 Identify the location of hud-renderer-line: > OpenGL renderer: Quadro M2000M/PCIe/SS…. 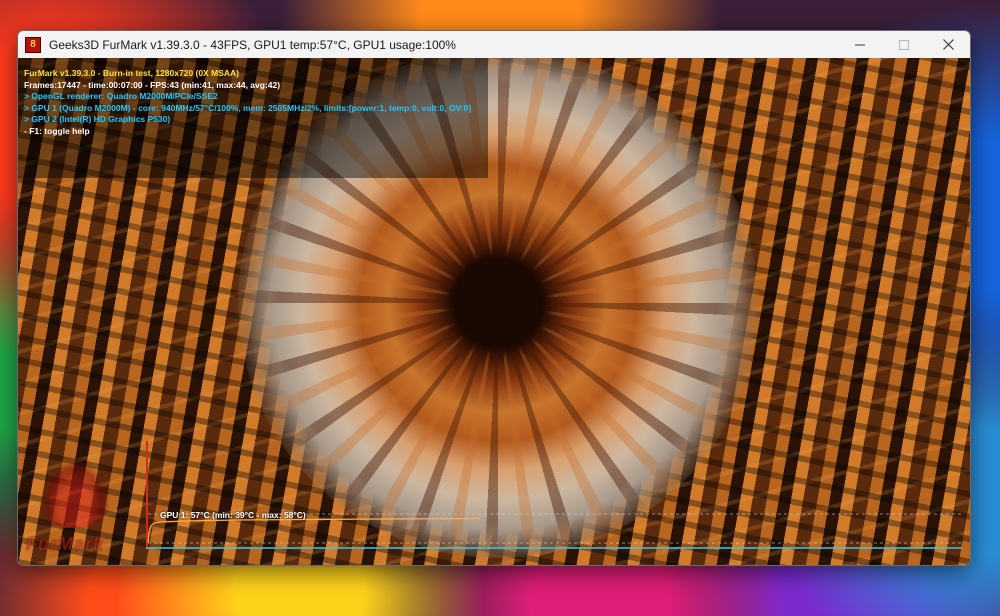
(121, 96).